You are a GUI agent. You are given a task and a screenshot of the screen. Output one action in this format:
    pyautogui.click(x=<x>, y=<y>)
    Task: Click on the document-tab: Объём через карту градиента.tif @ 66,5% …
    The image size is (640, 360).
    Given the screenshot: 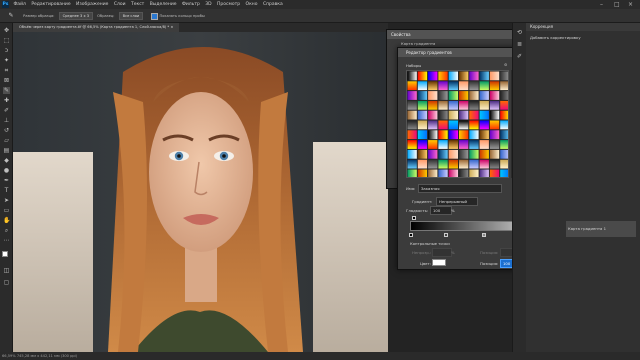 What is the action you would take?
    pyautogui.click(x=96, y=27)
    